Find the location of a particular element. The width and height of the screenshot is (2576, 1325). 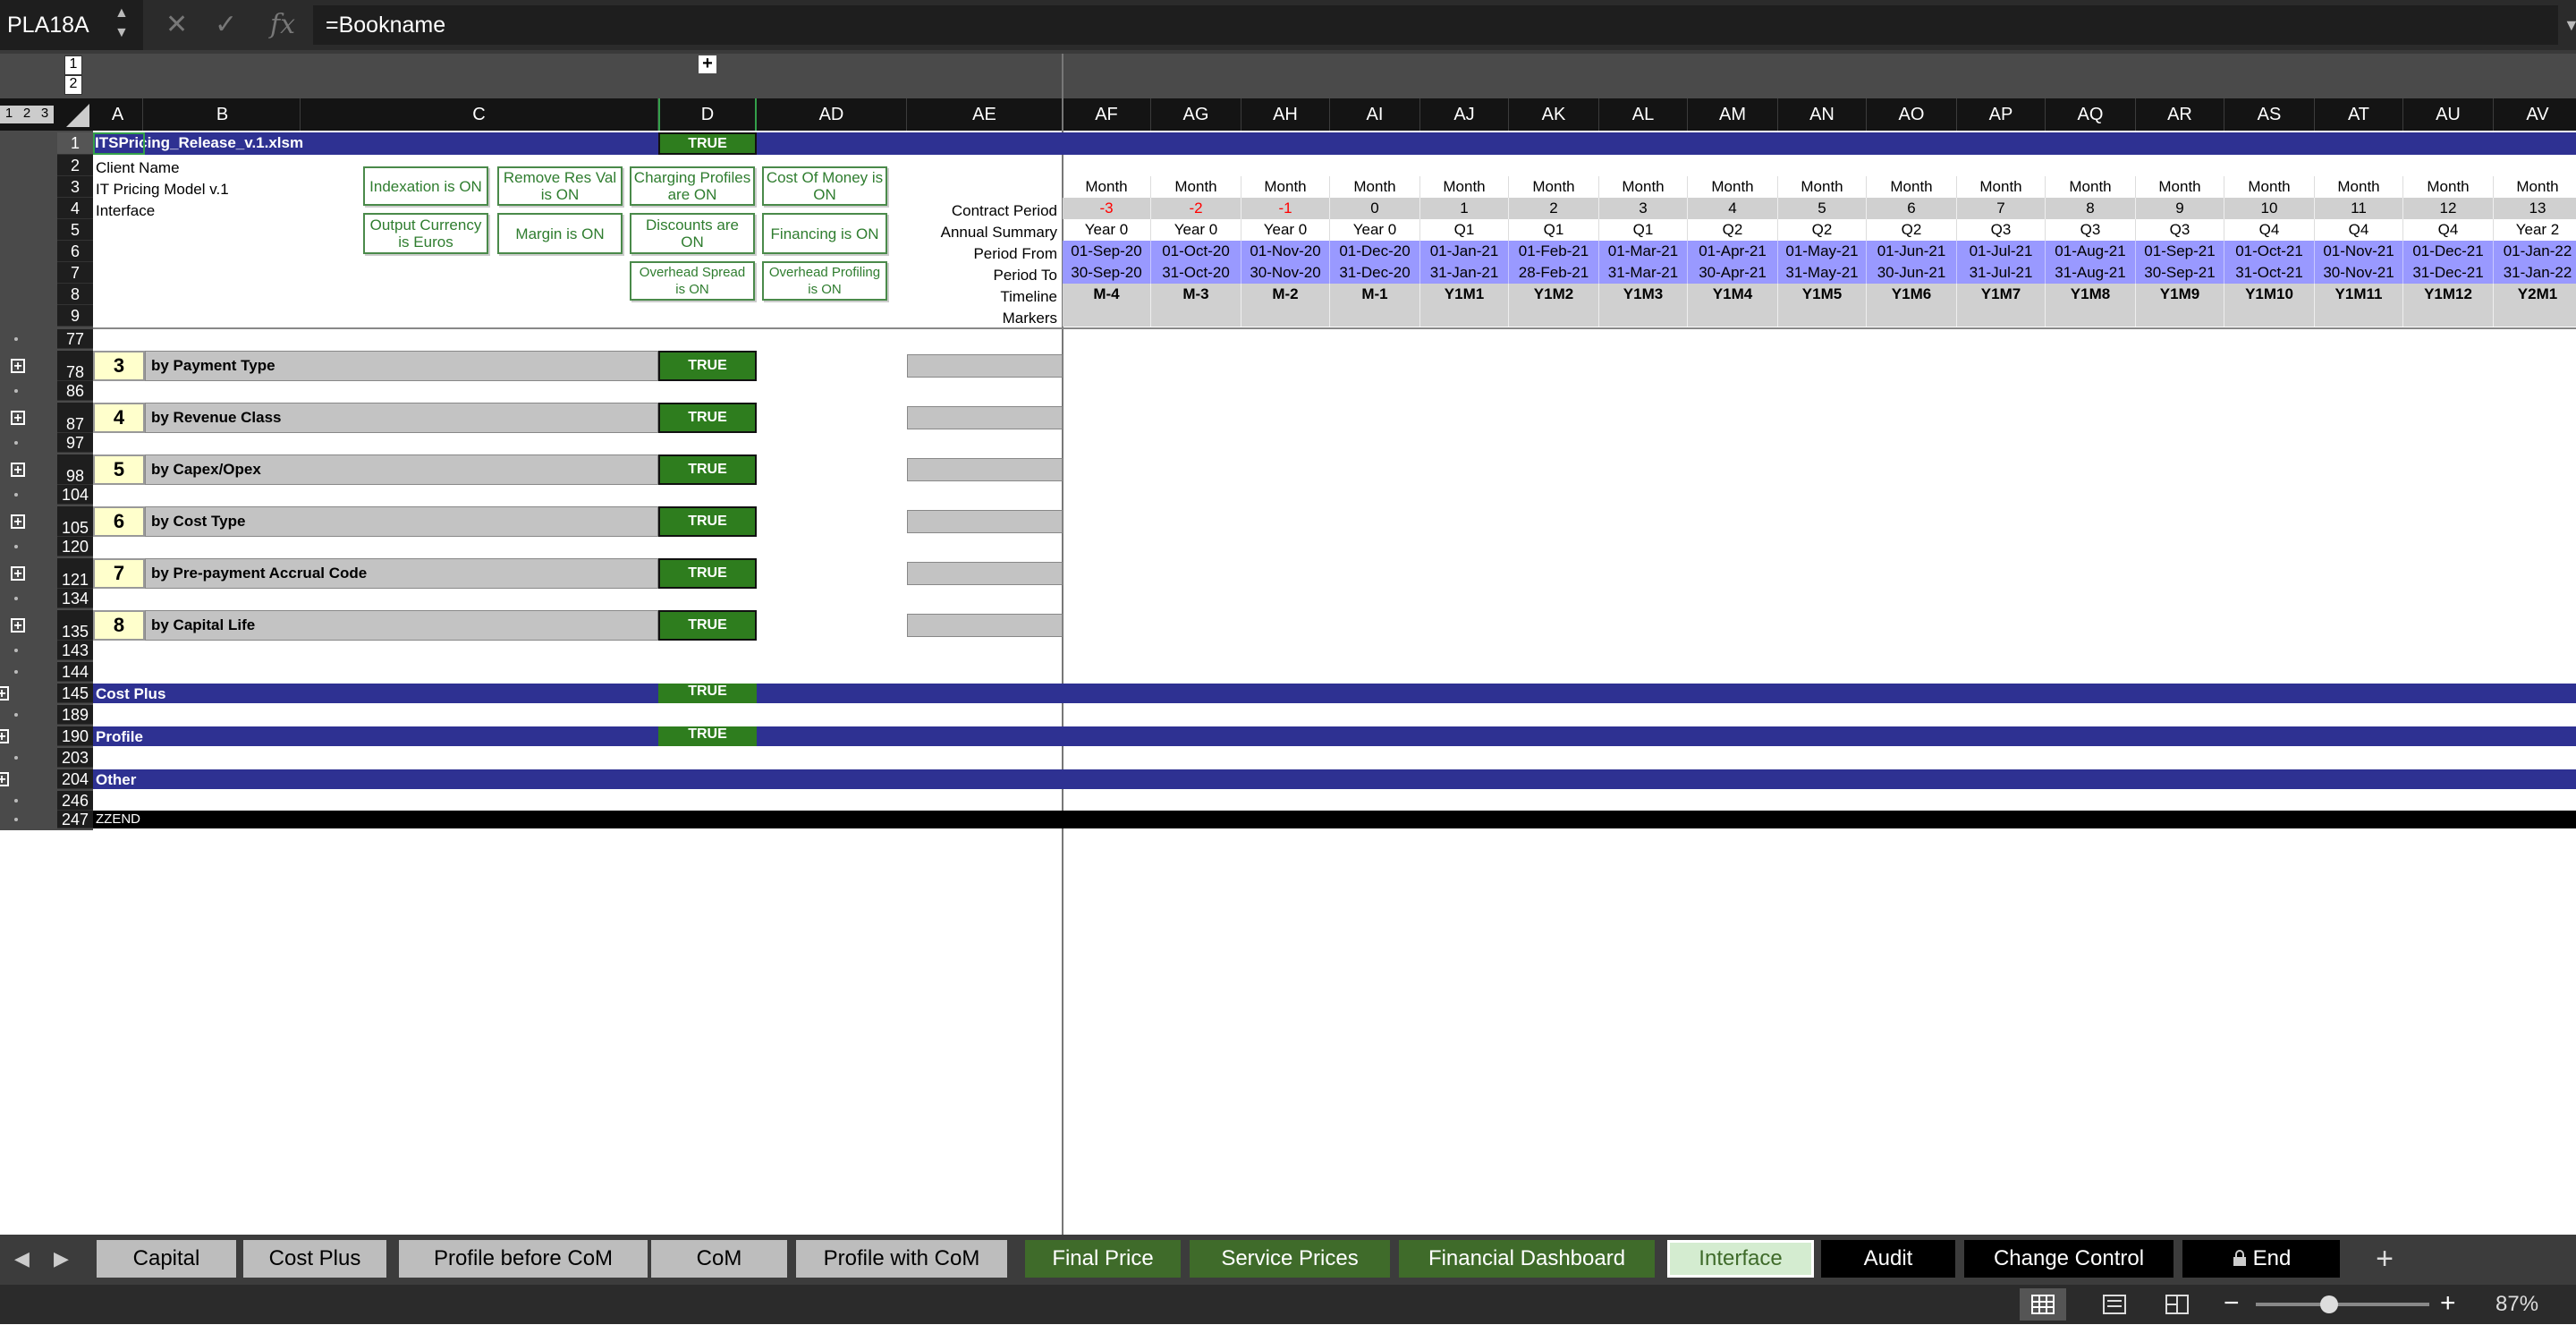

tab-scroll-left-icon: ◀ is located at coordinates (22, 1258).